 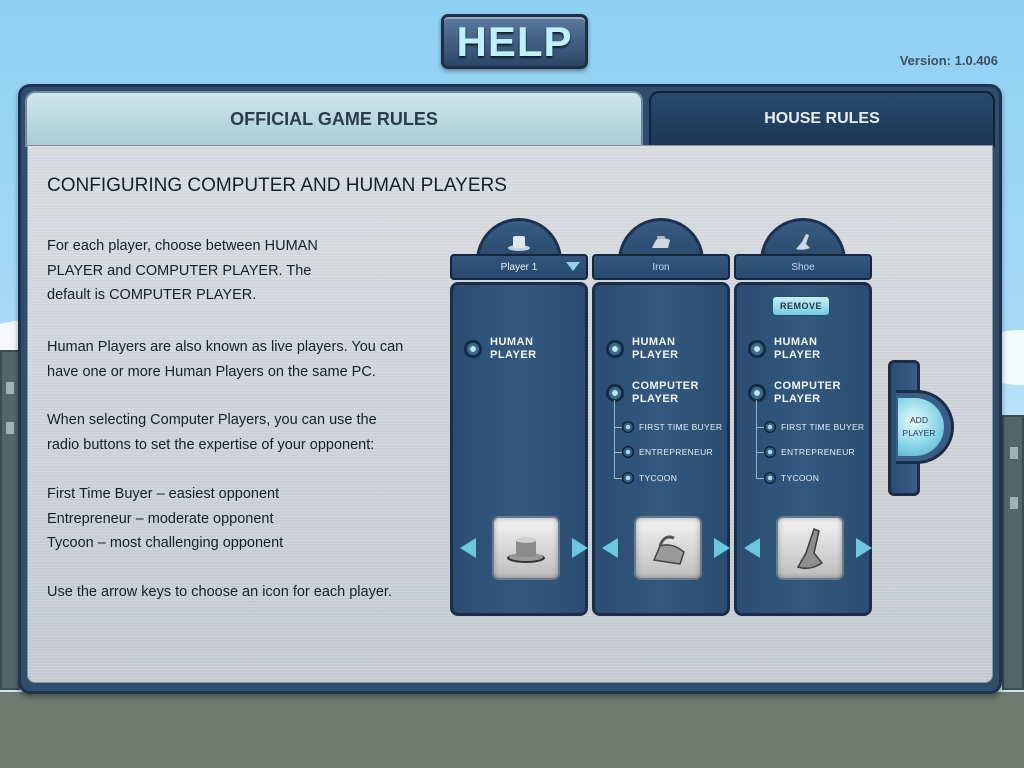 I want to click on player-name-field: Shoe, so click(x=803, y=267).